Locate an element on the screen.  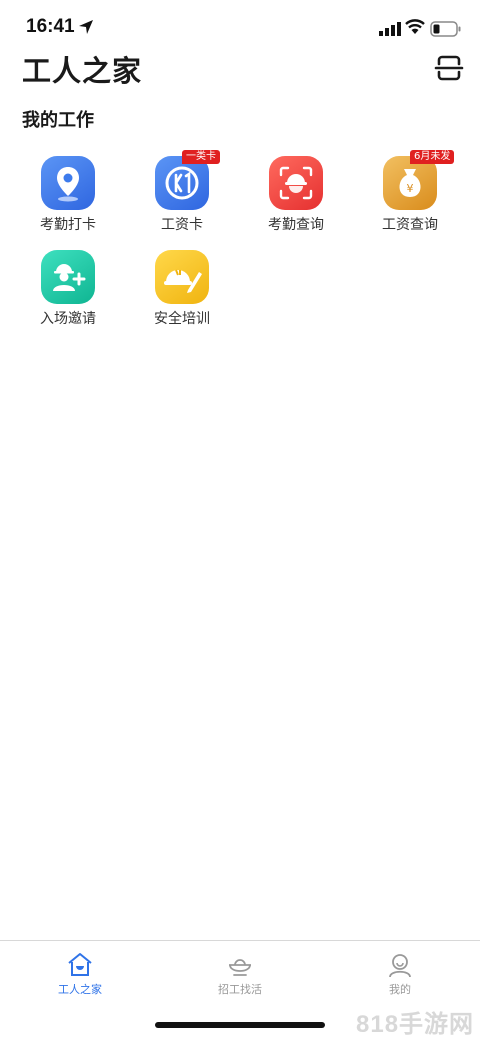
nav-item-home: 工人之家 is located at coordinates (80, 973).